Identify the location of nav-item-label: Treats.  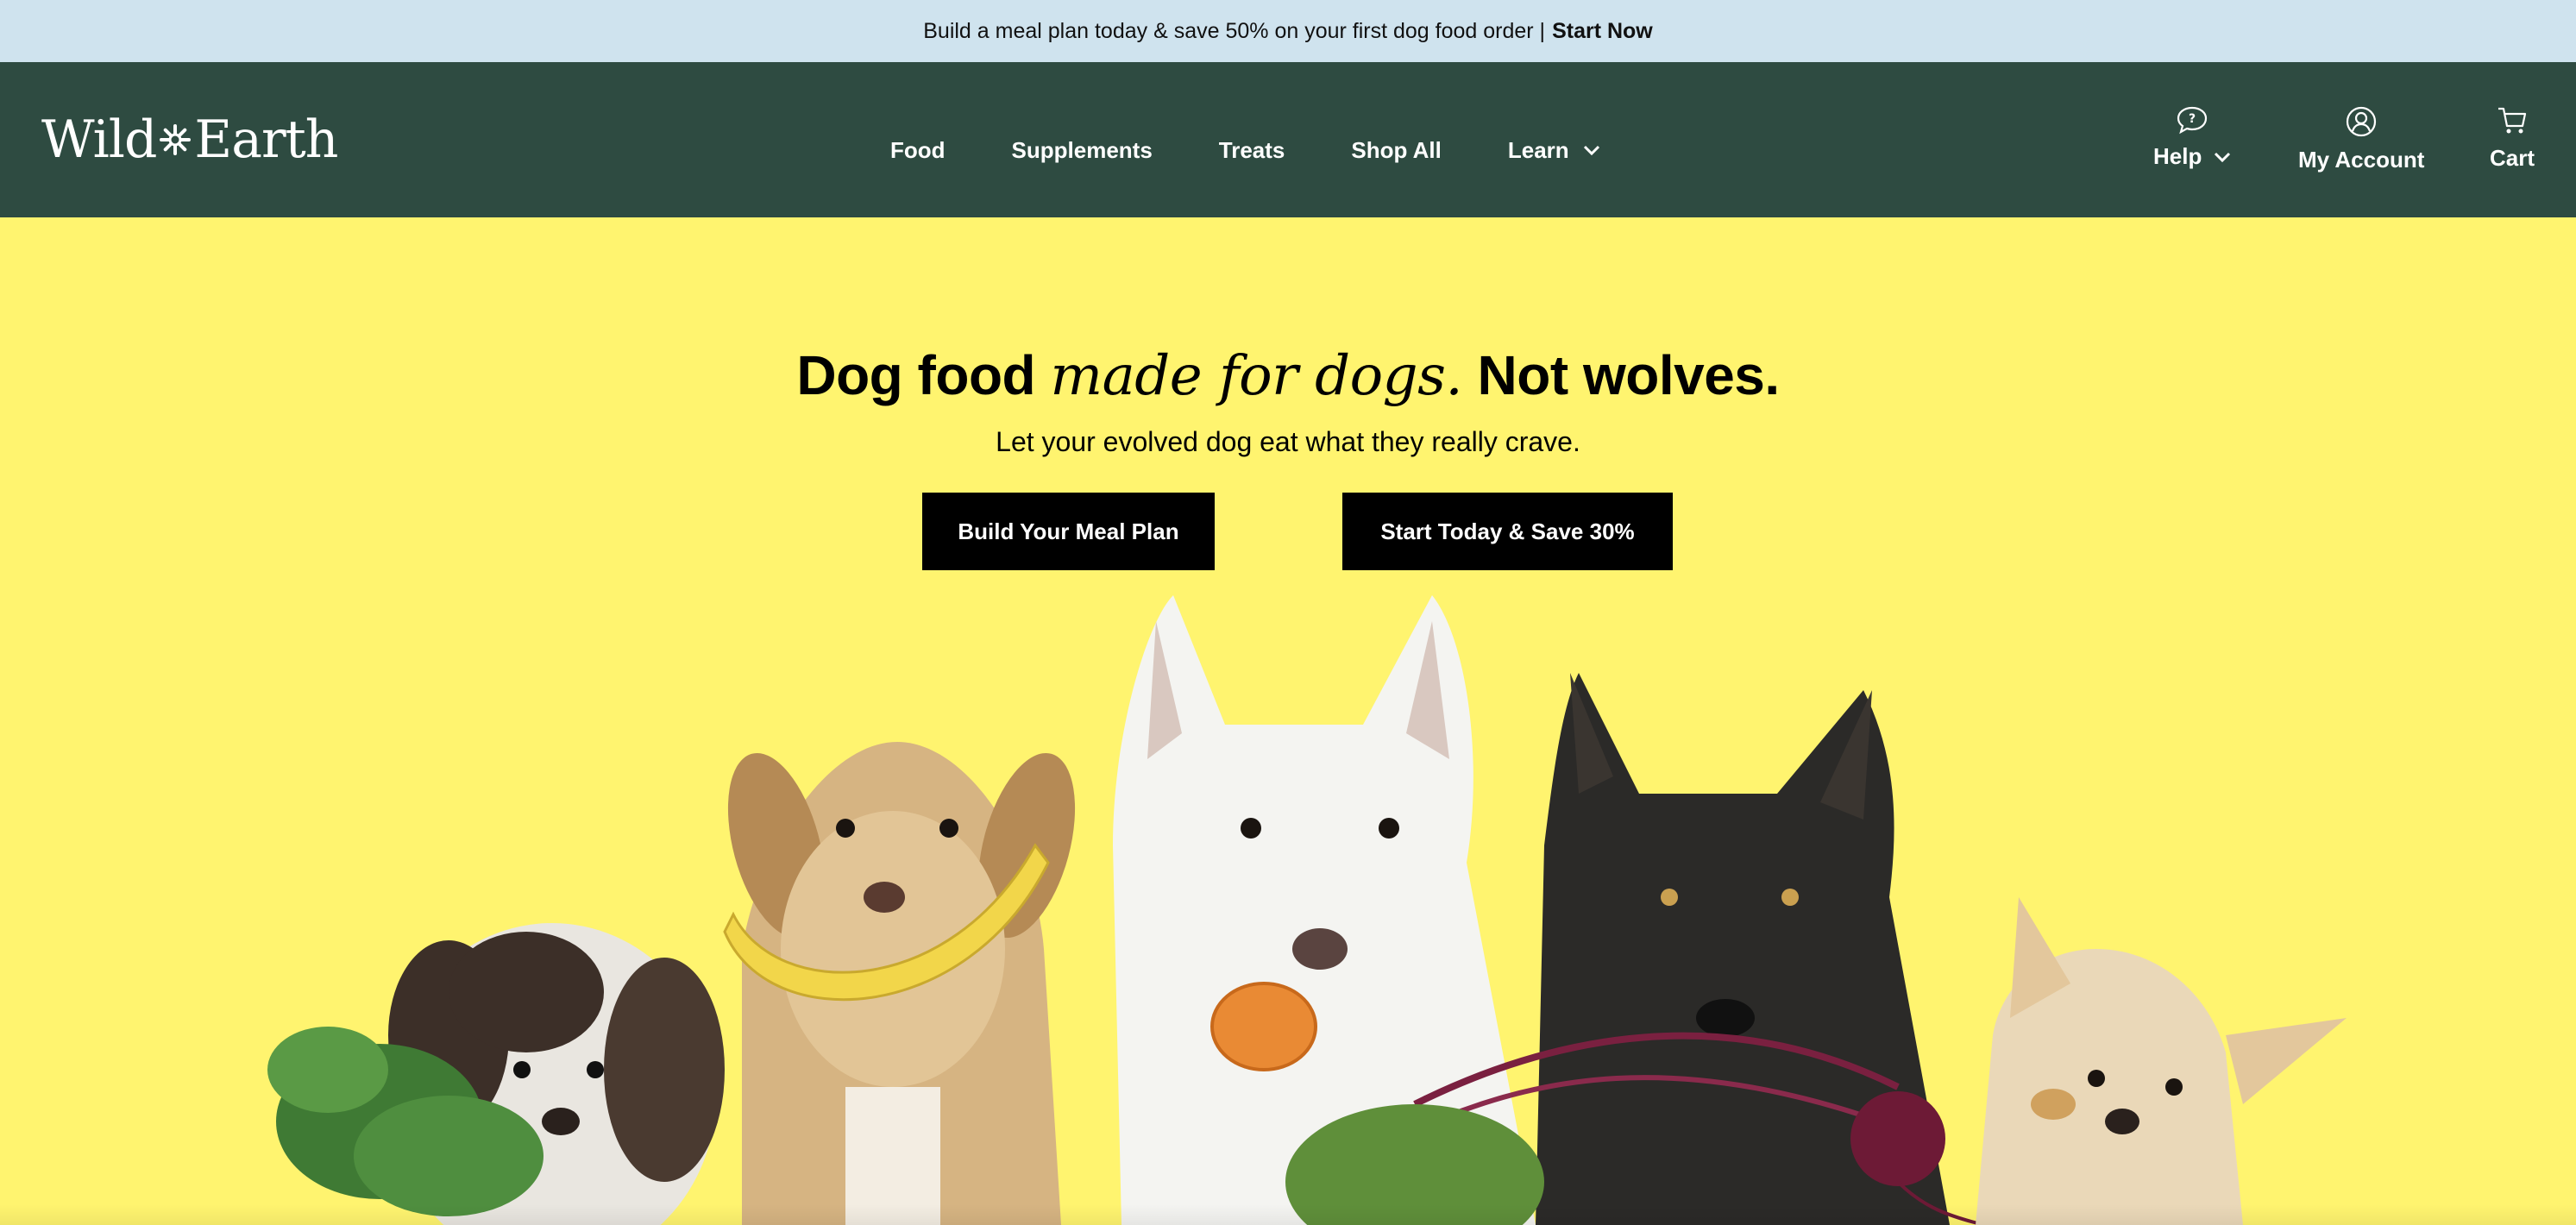
(1251, 149).